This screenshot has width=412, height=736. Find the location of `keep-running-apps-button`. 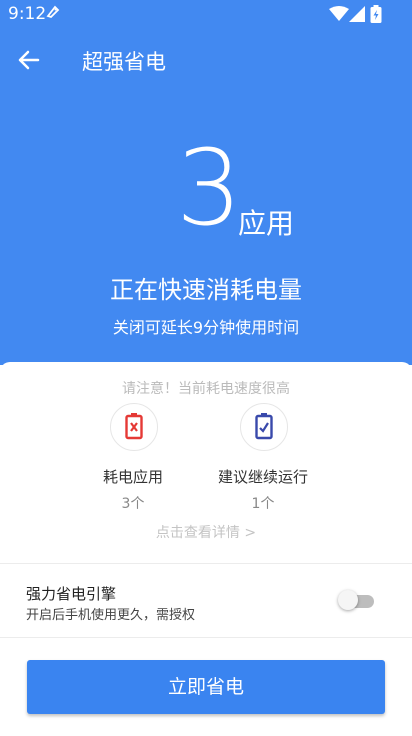

keep-running-apps-button is located at coordinates (264, 427).